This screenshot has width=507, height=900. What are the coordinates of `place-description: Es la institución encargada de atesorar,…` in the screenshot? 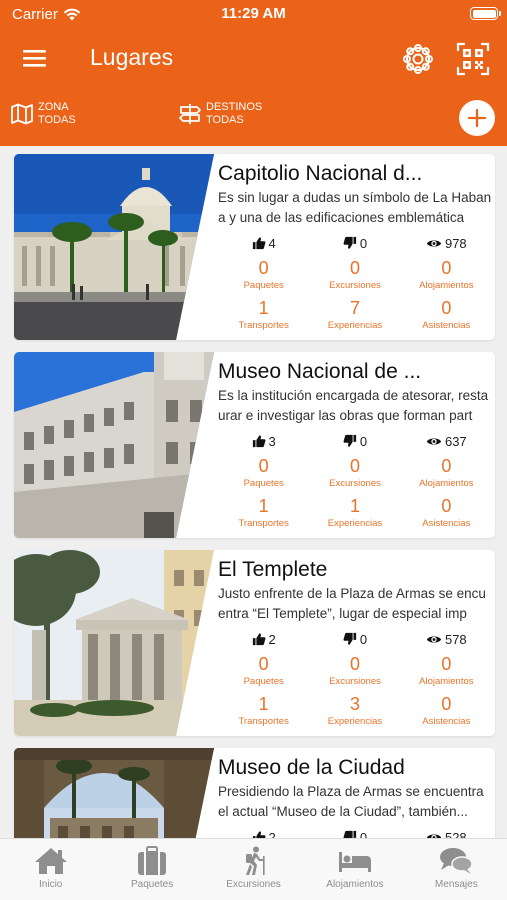 It's located at (353, 405).